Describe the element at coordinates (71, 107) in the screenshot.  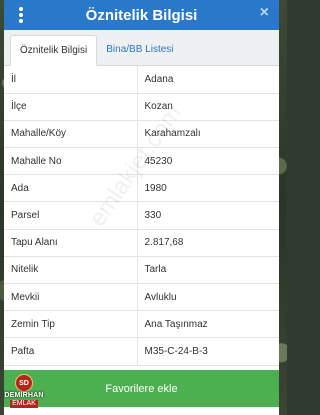
I see `attribute-key: İlçe` at that location.